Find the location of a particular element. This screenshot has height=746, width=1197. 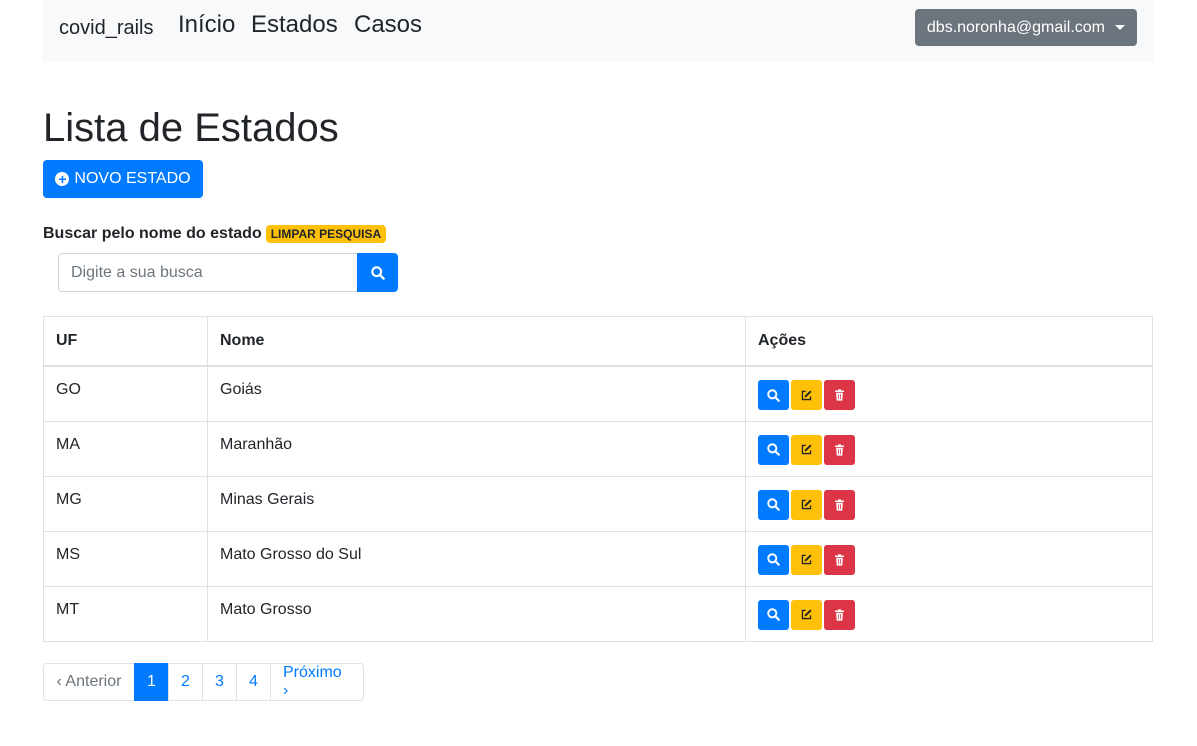

pagination-page-1: 1 is located at coordinates (151, 682).